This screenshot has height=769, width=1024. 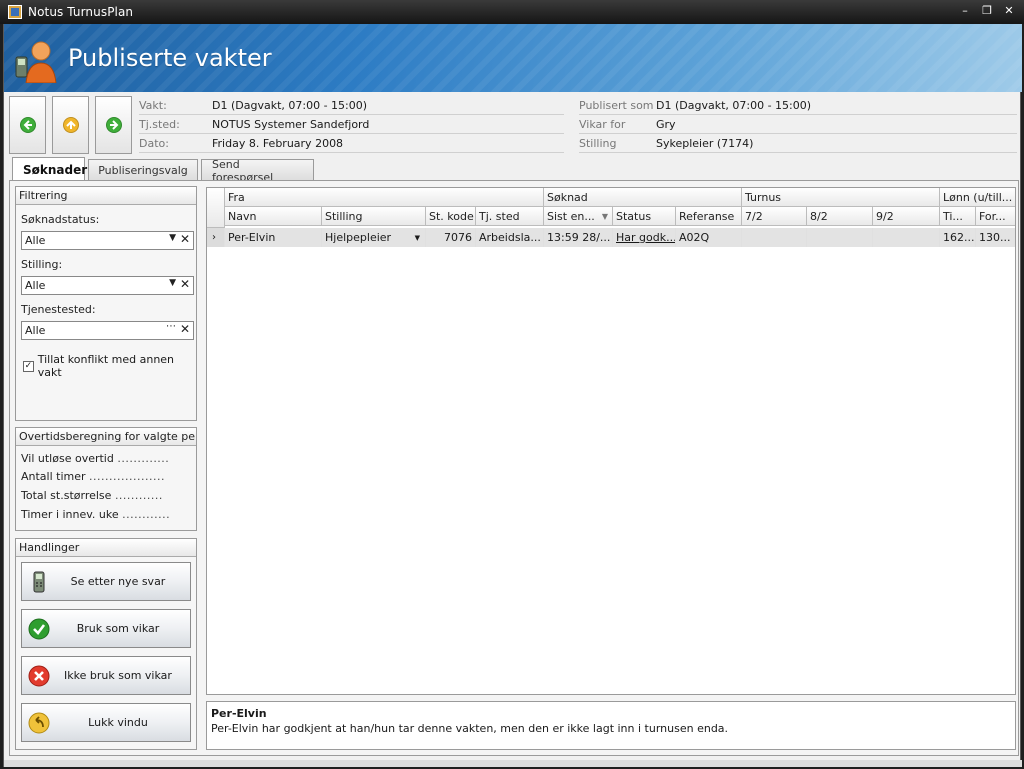 I want to click on arrow-right-icon, so click(x=113, y=125).